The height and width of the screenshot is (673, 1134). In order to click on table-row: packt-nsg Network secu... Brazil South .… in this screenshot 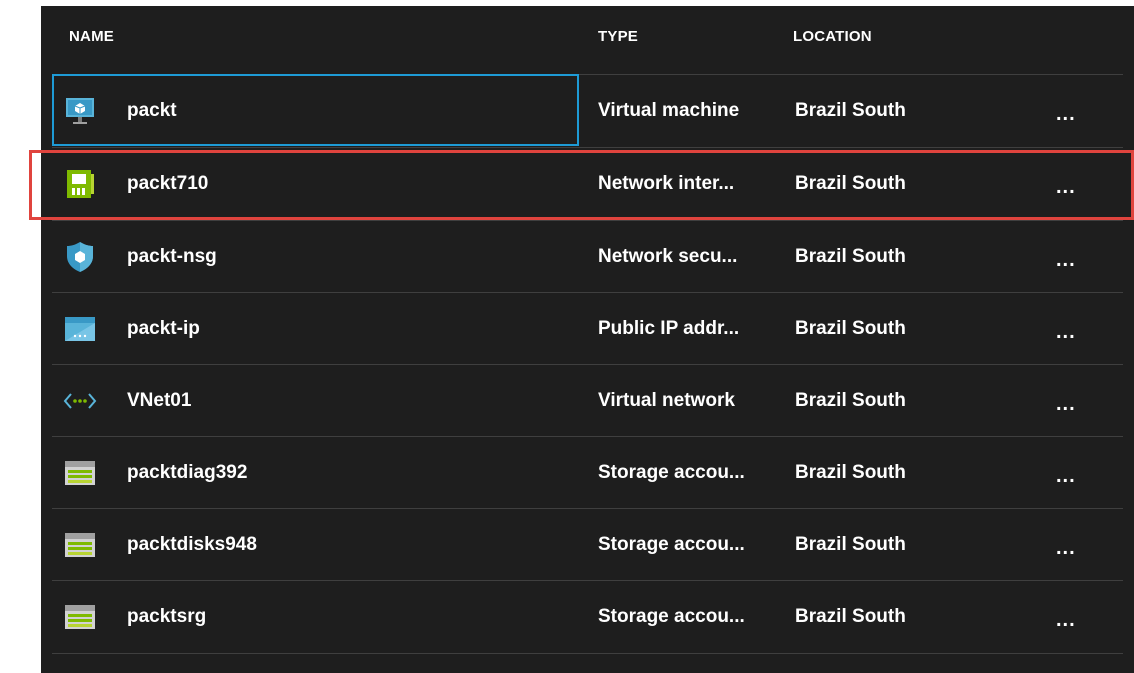, I will do `click(587, 256)`.